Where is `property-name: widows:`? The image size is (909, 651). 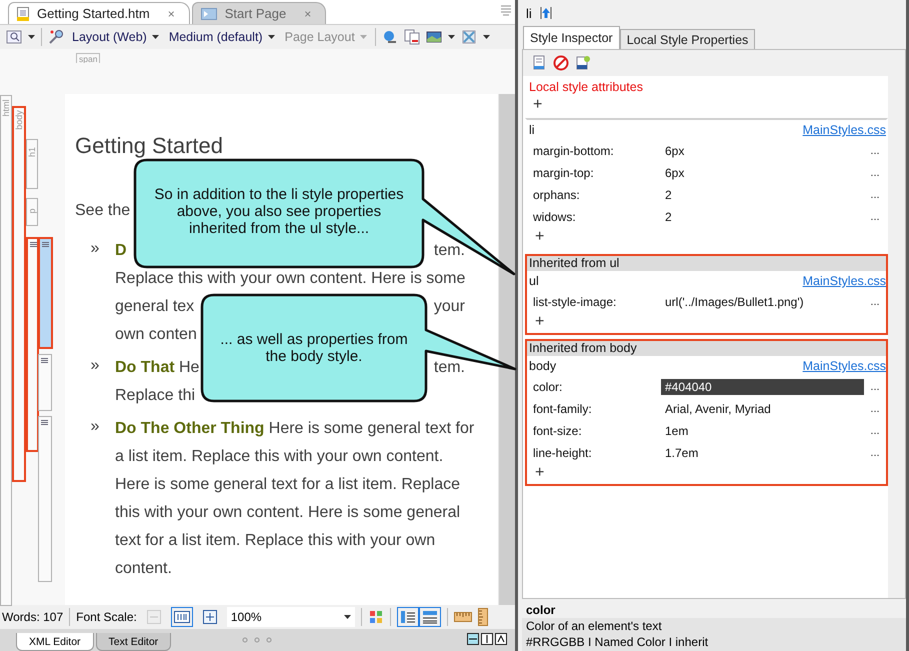
property-name: widows: is located at coordinates (555, 217).